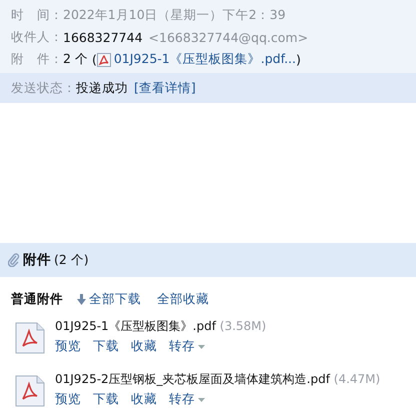 Image resolution: width=416 pixels, height=408 pixels. I want to click on time-value: 2022年1月10日（星期一）下午2：39, so click(174, 15).